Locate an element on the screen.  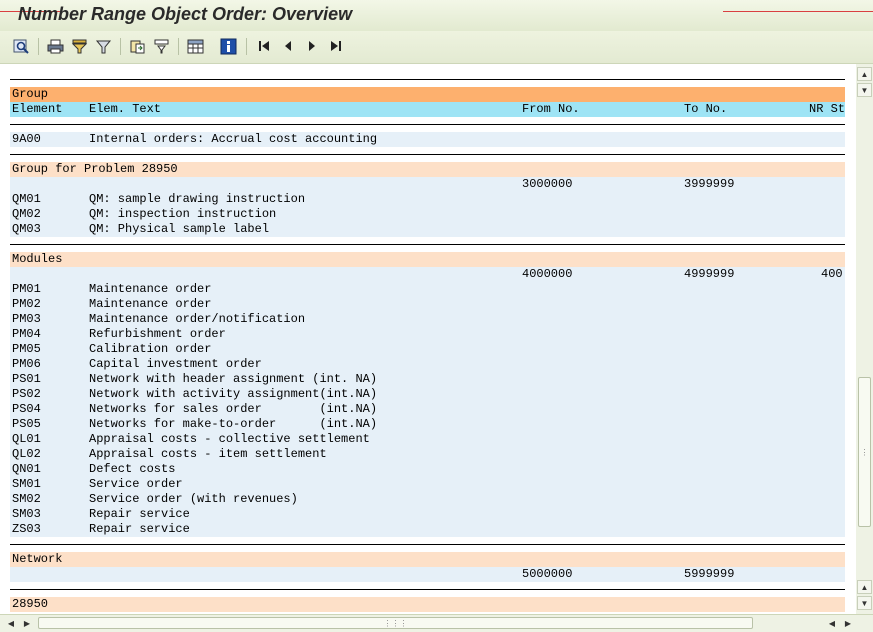
range-to: 4999999 is located at coordinates (709, 274).